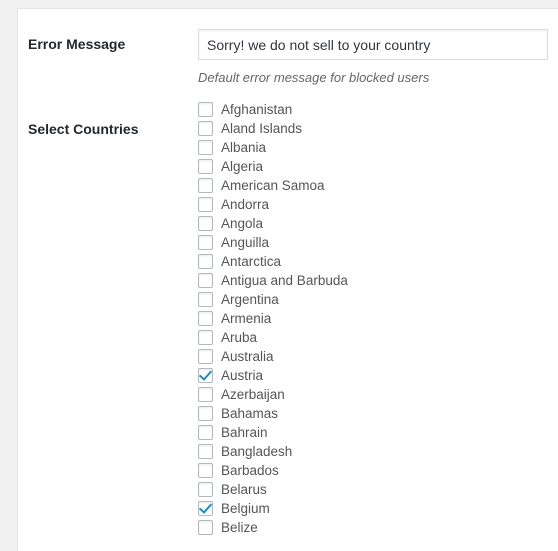 This screenshot has width=558, height=551. I want to click on country-list-item: Belarus, so click(373, 489).